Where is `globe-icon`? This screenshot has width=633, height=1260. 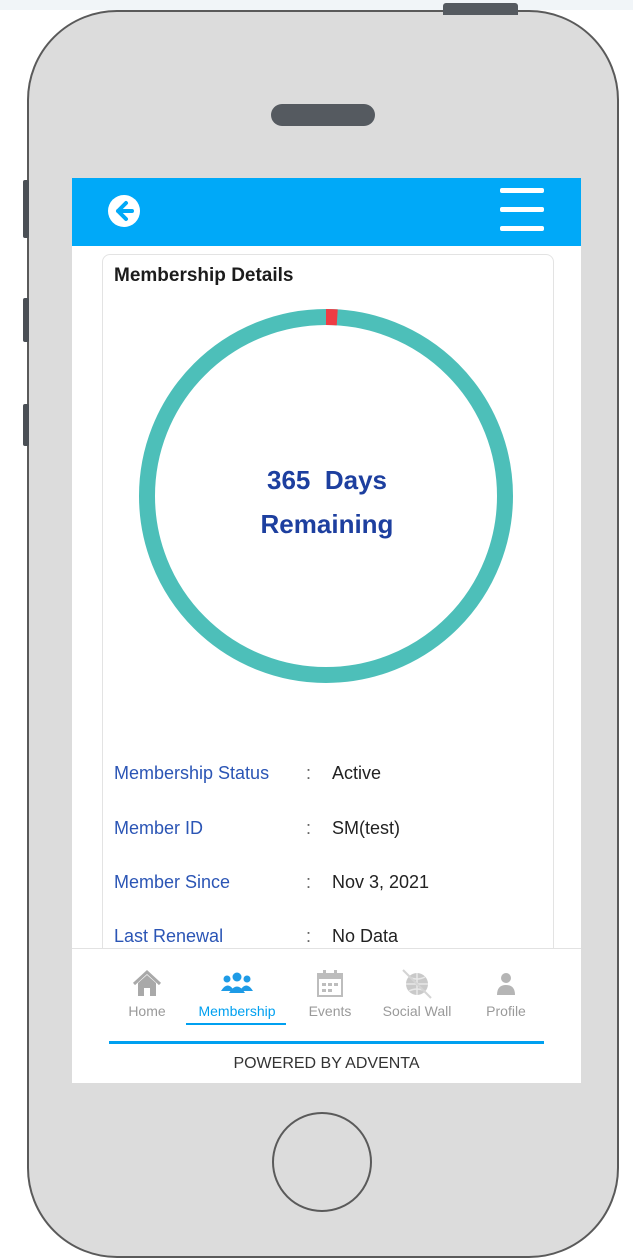
globe-icon is located at coordinates (417, 984).